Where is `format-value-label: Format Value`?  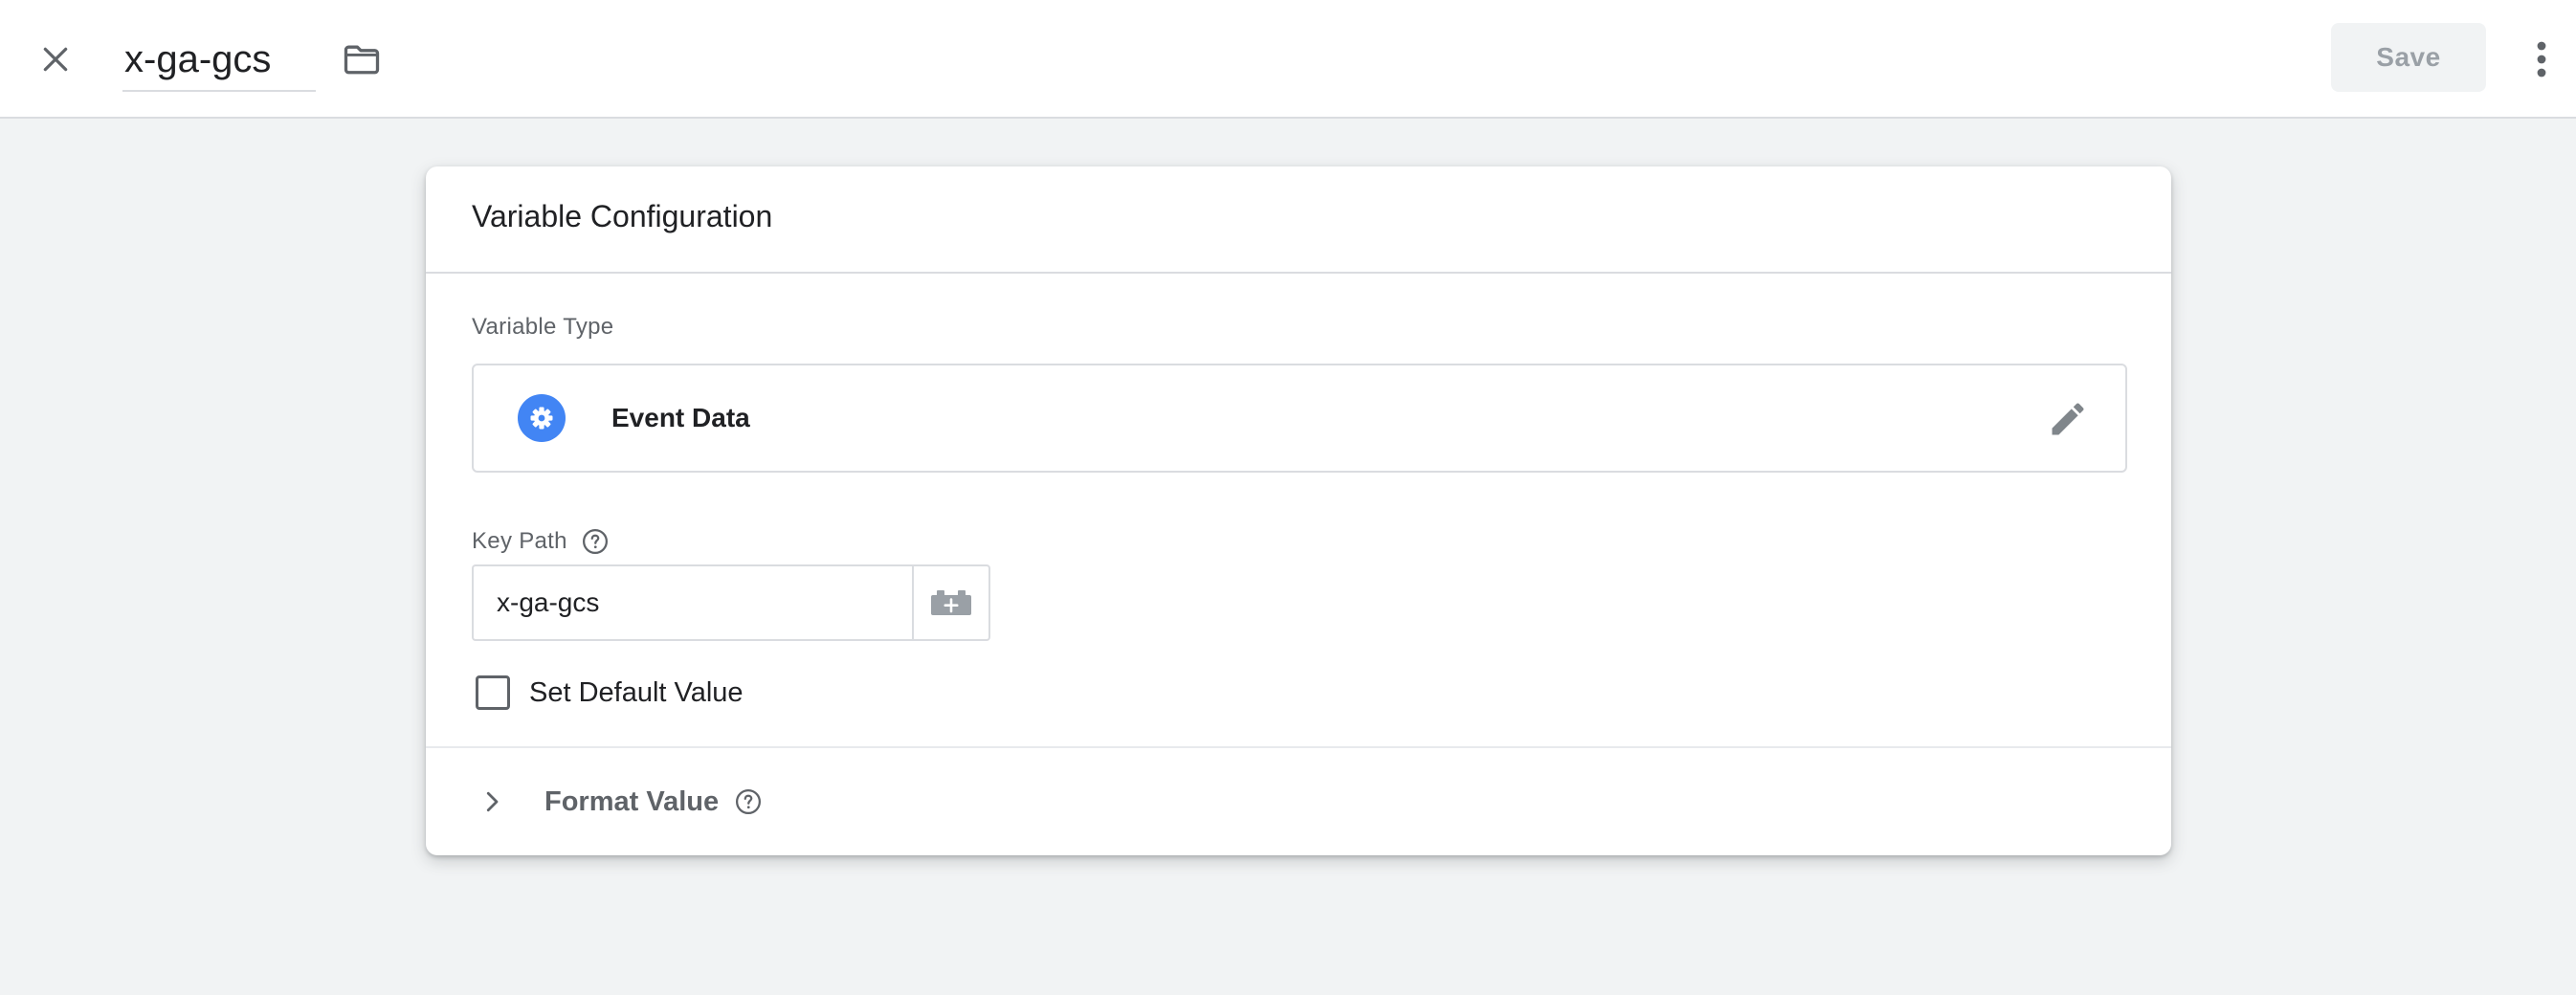 format-value-label: Format Value is located at coordinates (632, 801).